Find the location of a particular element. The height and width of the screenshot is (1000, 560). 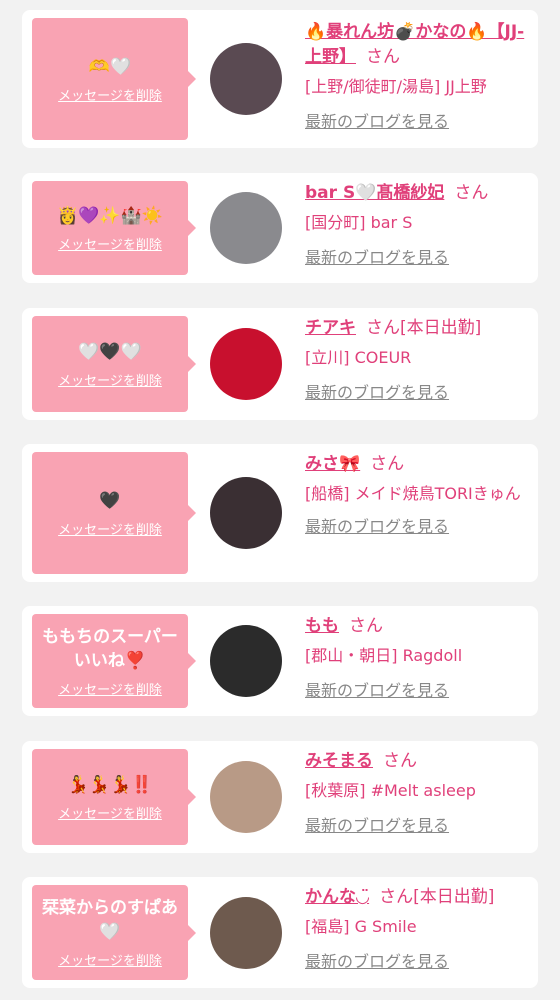

message-bubble: 栞菜からのすぱあ🤍 メッセージを削除 is located at coordinates (114, 932).